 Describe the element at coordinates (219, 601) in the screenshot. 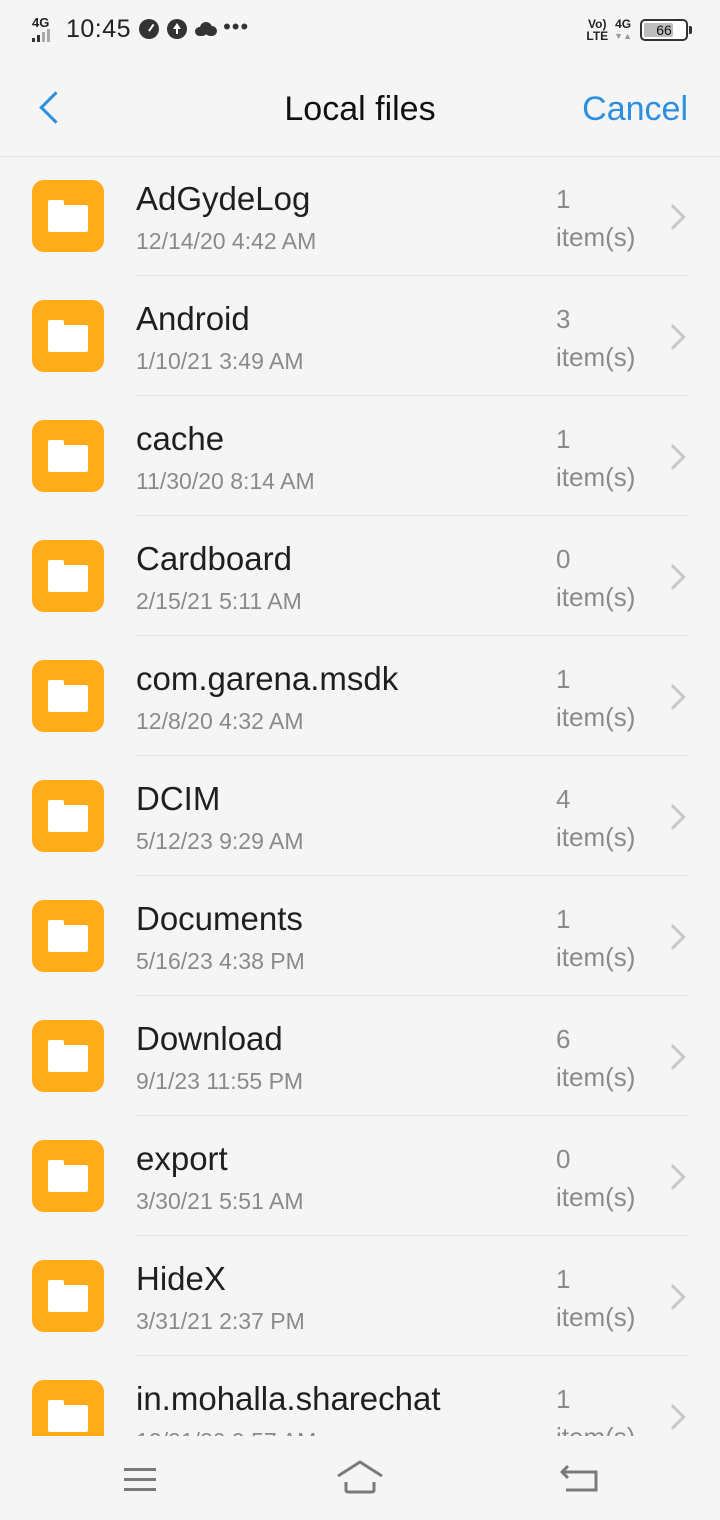

I see `folder-date: 2/15/21 5:11 AM` at that location.